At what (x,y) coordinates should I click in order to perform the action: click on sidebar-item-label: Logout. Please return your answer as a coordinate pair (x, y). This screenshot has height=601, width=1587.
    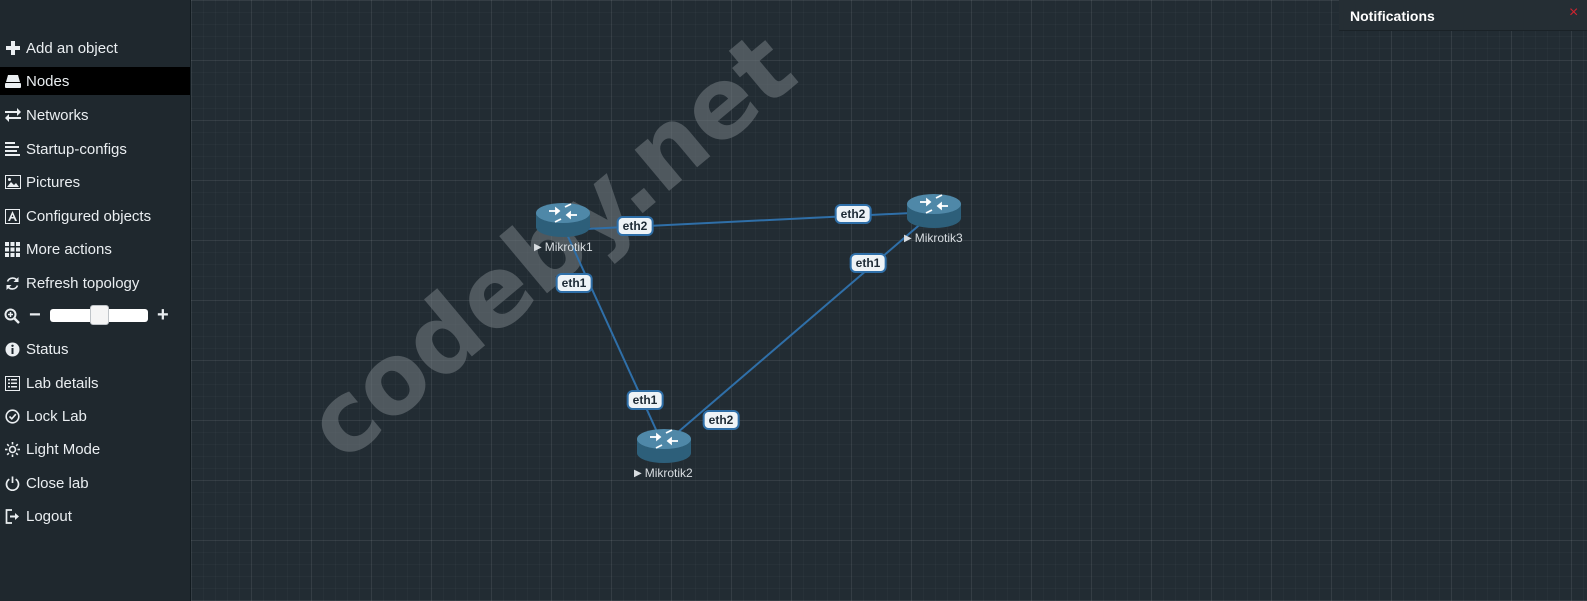
    Looking at the image, I should click on (49, 516).